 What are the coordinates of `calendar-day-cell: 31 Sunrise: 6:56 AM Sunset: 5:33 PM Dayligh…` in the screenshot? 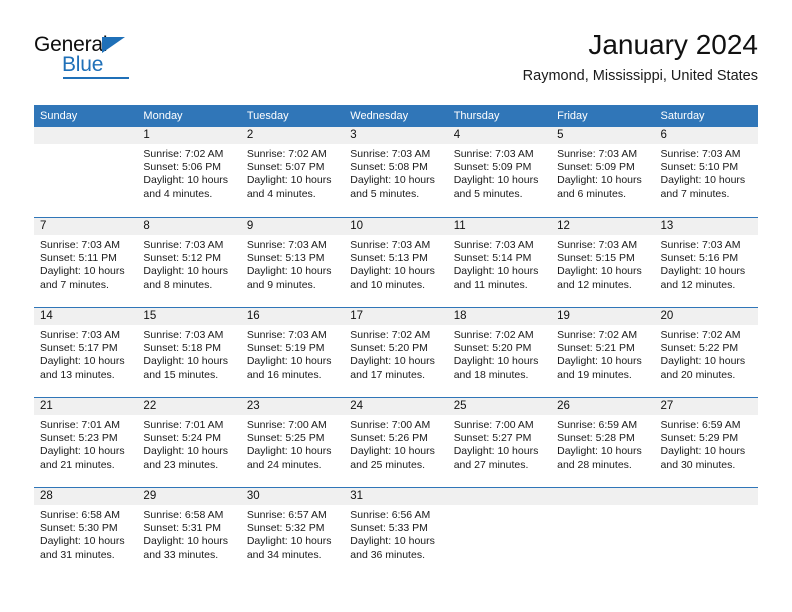 It's located at (396, 532).